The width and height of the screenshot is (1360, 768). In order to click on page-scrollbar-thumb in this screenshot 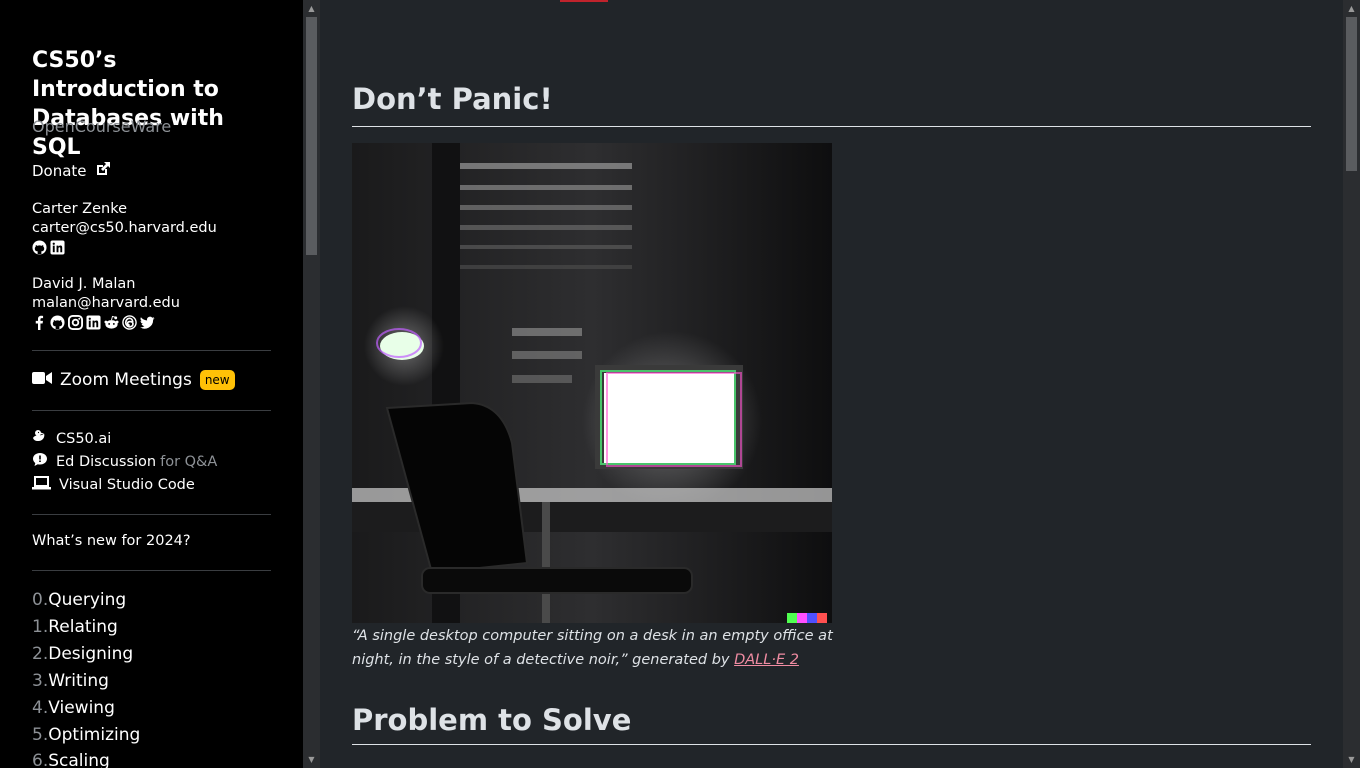, I will do `click(1351, 94)`.